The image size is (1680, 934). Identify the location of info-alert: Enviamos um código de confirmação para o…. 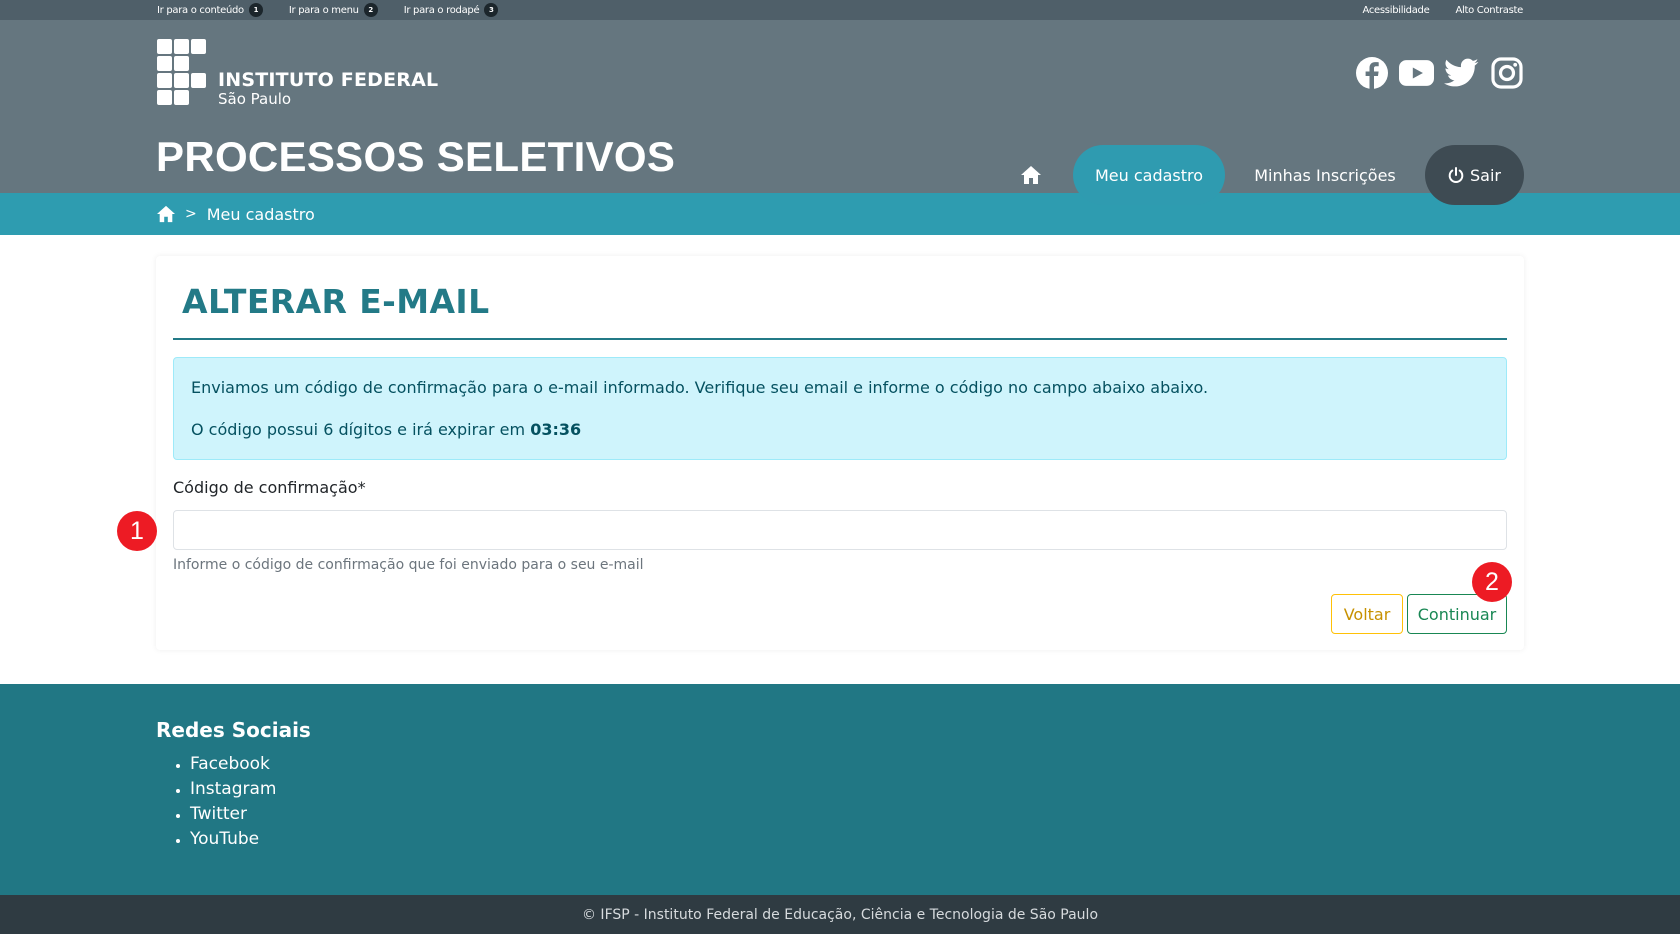
(840, 408).